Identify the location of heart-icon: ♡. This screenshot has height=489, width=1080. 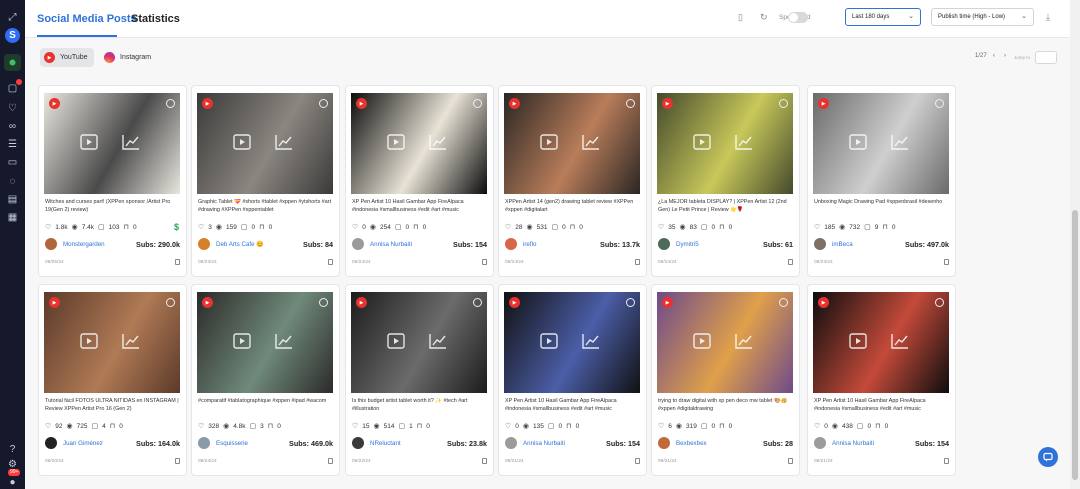
(12, 108).